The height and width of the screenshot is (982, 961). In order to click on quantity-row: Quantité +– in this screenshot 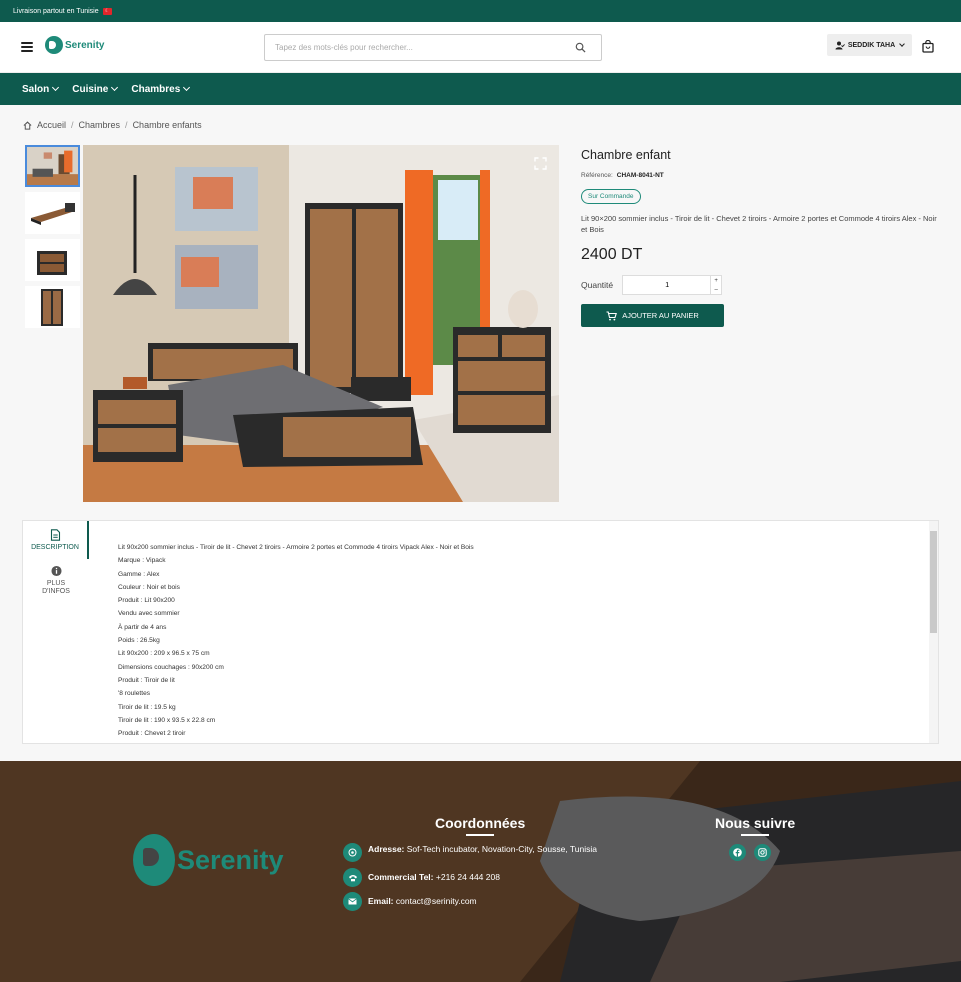, I will do `click(761, 285)`.